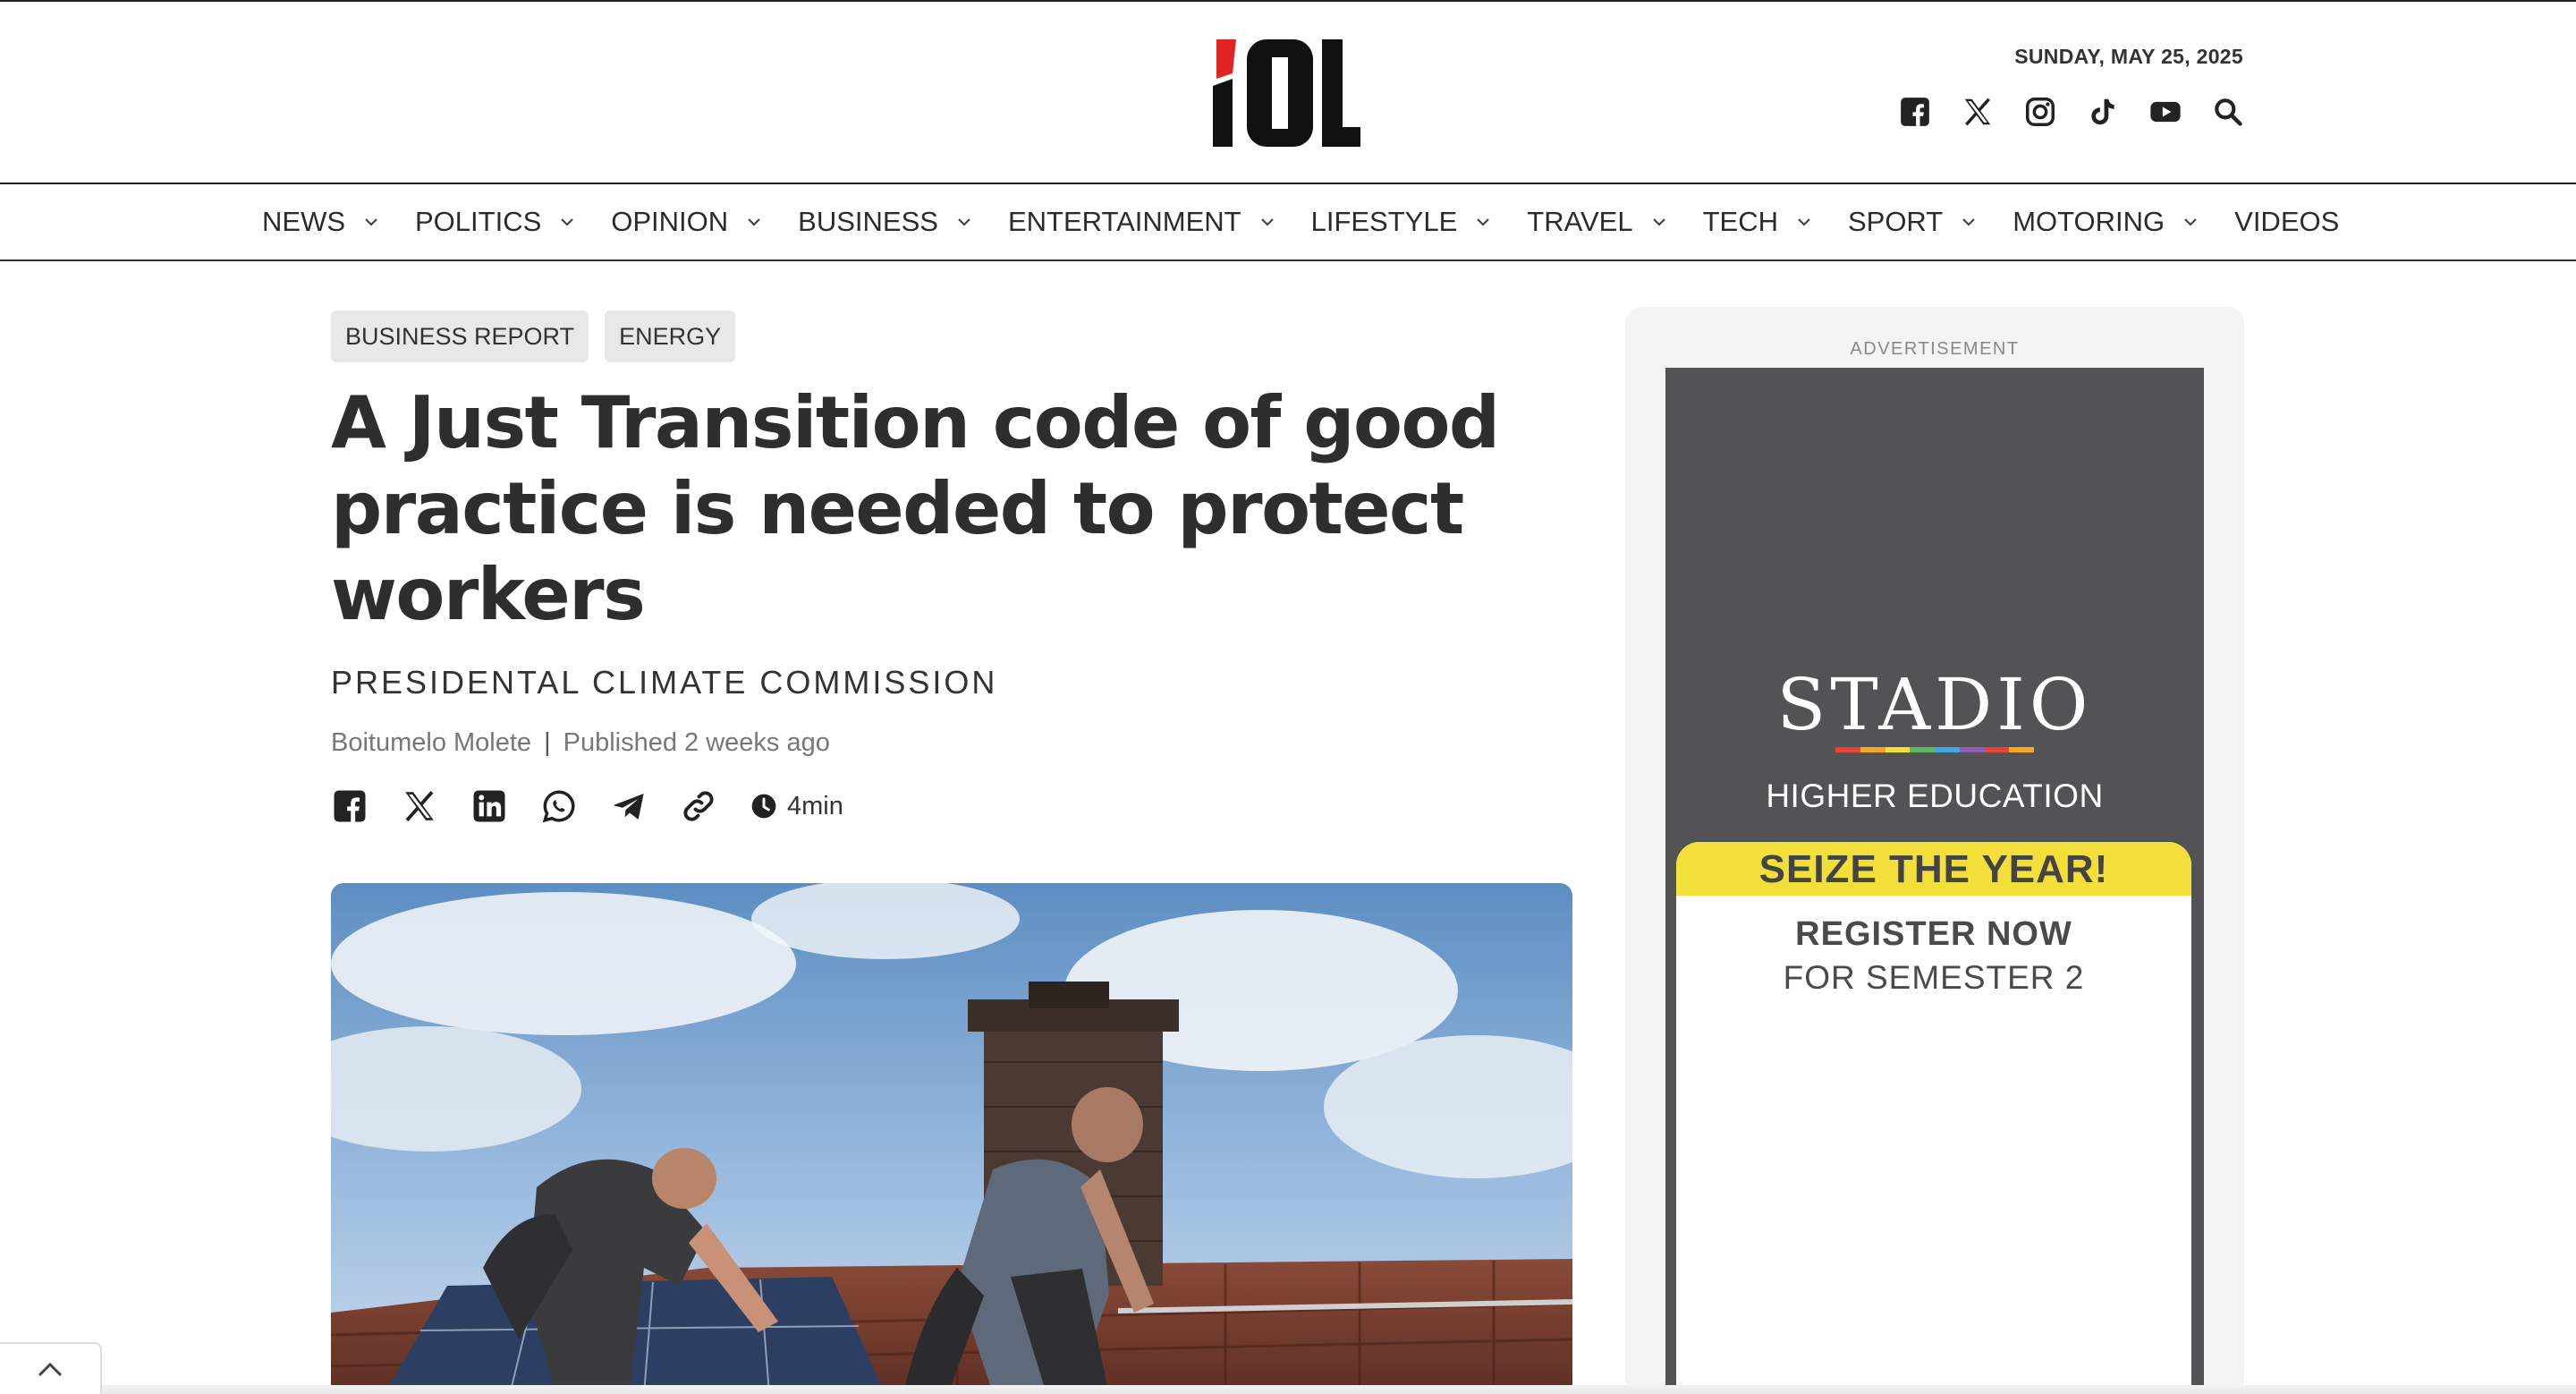 The image size is (2576, 1394). I want to click on nav-item-label: TRAVEL, so click(1580, 221).